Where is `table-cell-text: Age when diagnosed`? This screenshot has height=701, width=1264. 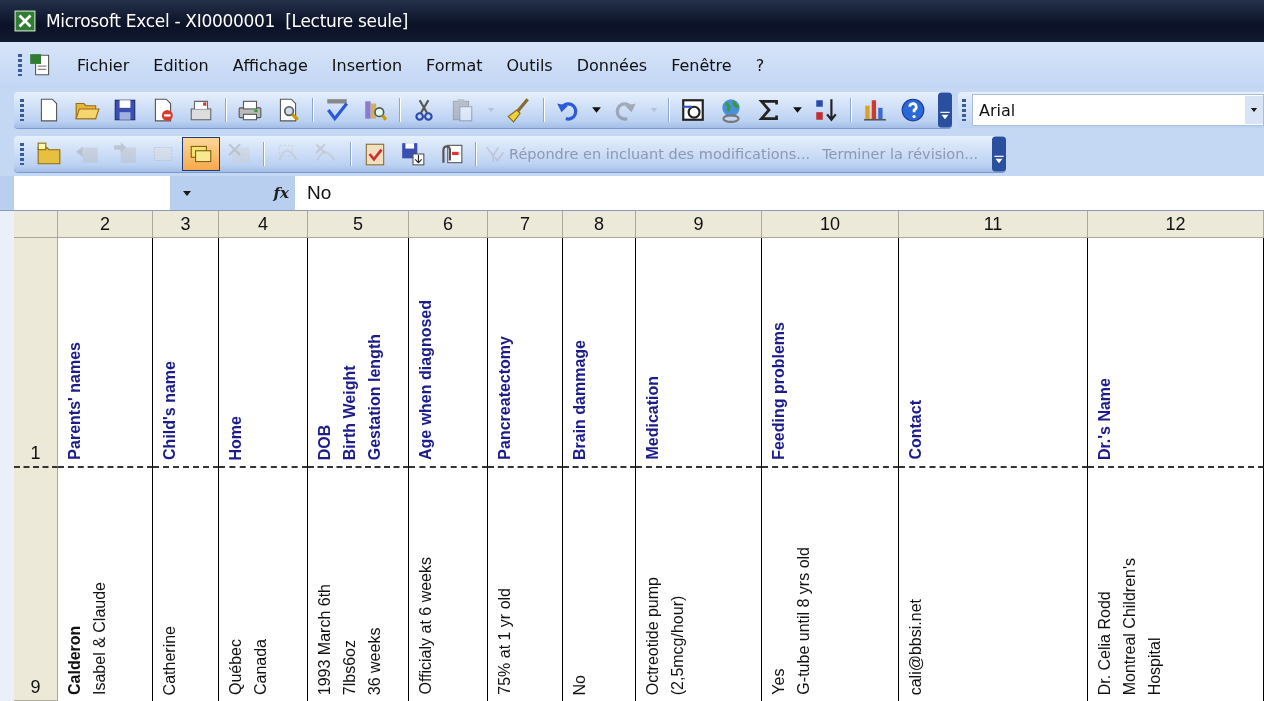
table-cell-text: Age when diagnosed is located at coordinates (425, 380).